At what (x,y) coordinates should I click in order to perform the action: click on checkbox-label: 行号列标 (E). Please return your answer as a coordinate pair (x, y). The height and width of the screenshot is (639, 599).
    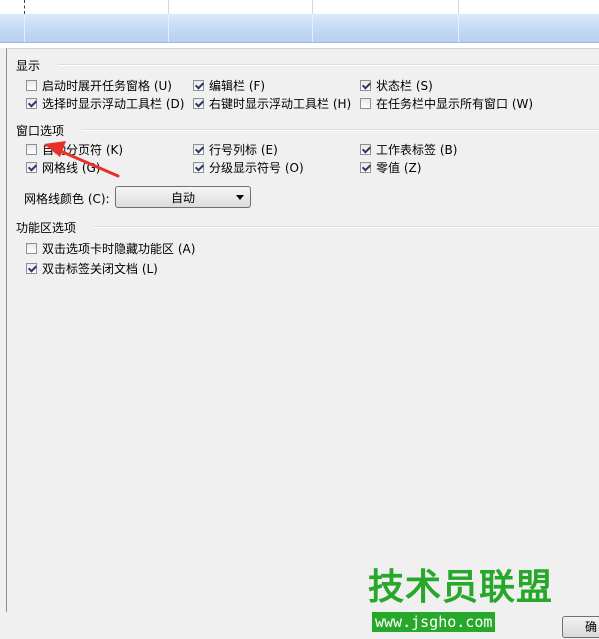
    Looking at the image, I should click on (243, 149).